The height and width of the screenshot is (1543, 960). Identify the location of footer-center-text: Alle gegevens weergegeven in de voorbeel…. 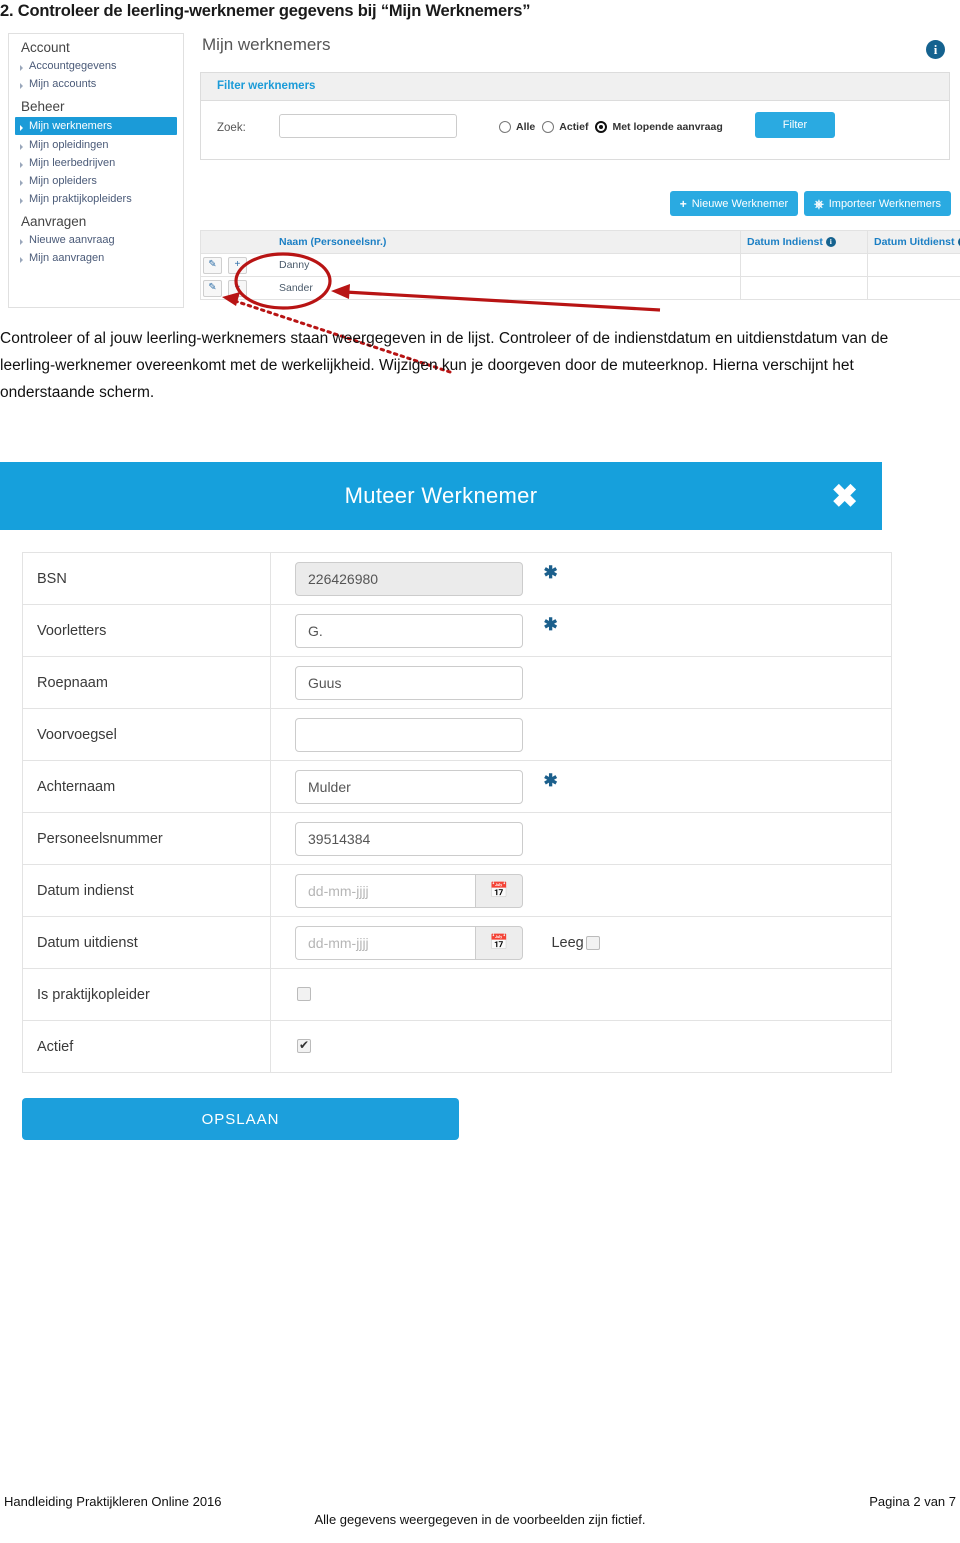
(480, 1519).